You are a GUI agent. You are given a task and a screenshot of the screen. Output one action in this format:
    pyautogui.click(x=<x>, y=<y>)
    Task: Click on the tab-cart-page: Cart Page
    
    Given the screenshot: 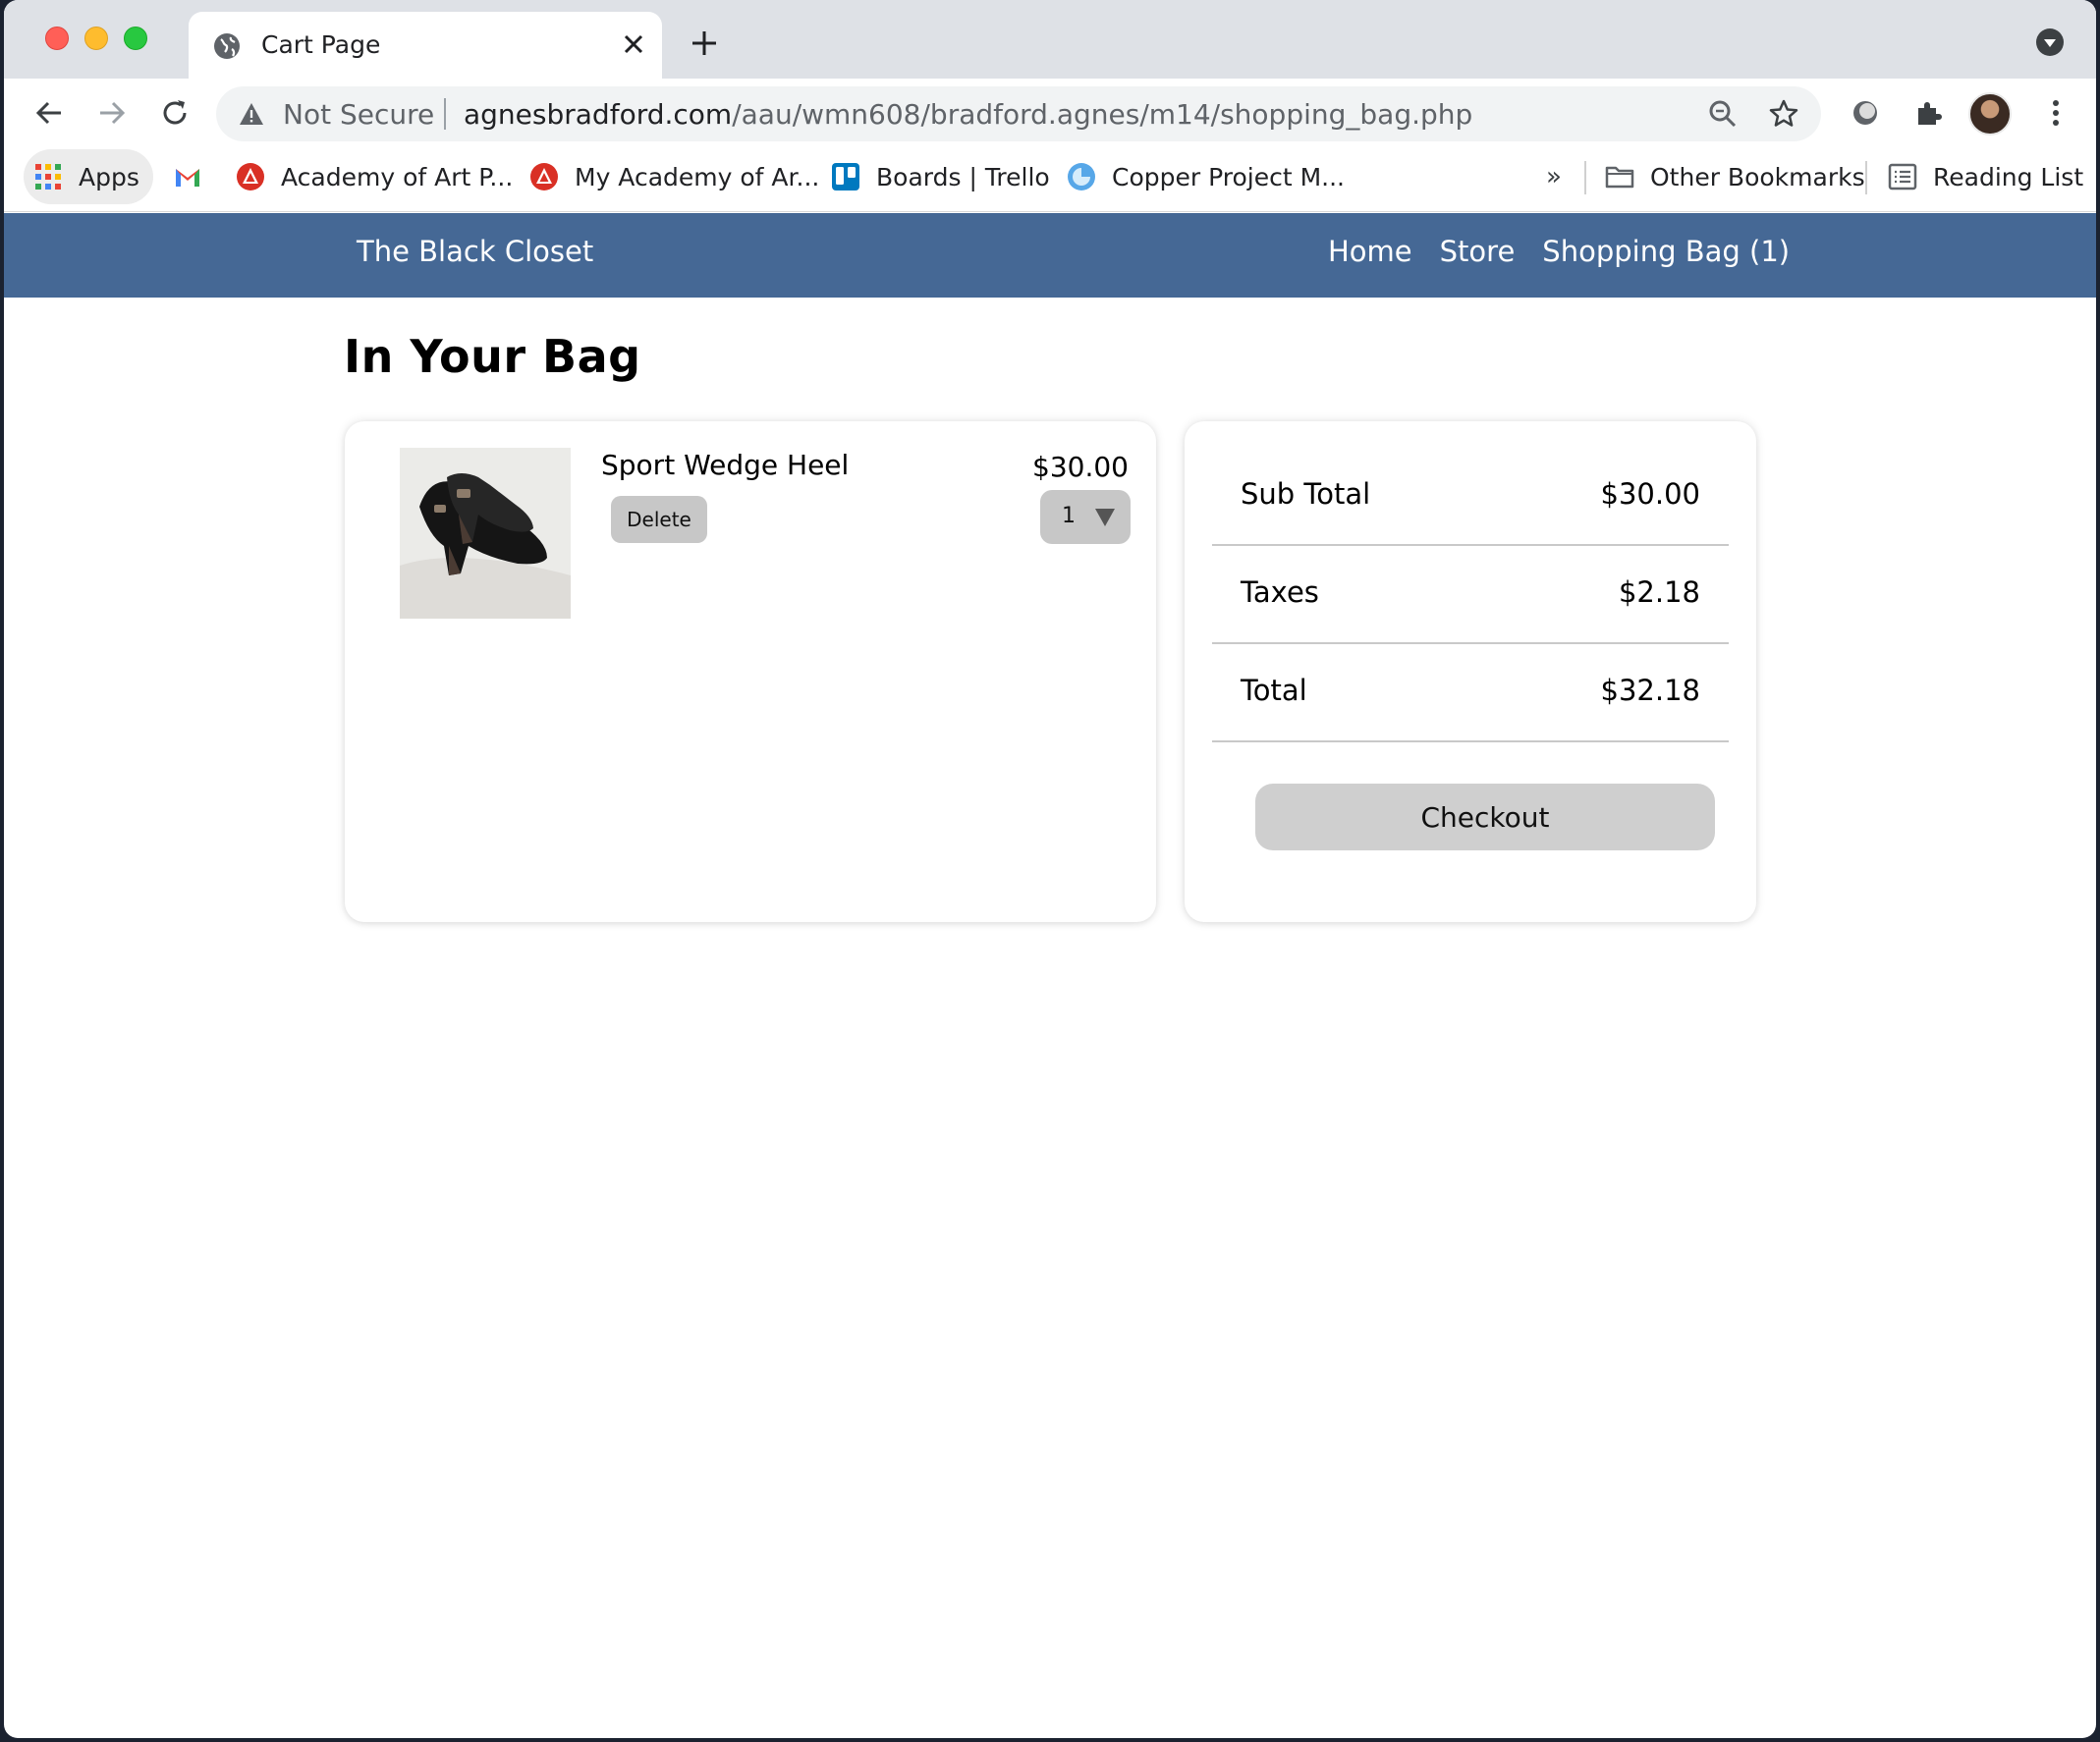 What is the action you would take?
    pyautogui.click(x=425, y=45)
    